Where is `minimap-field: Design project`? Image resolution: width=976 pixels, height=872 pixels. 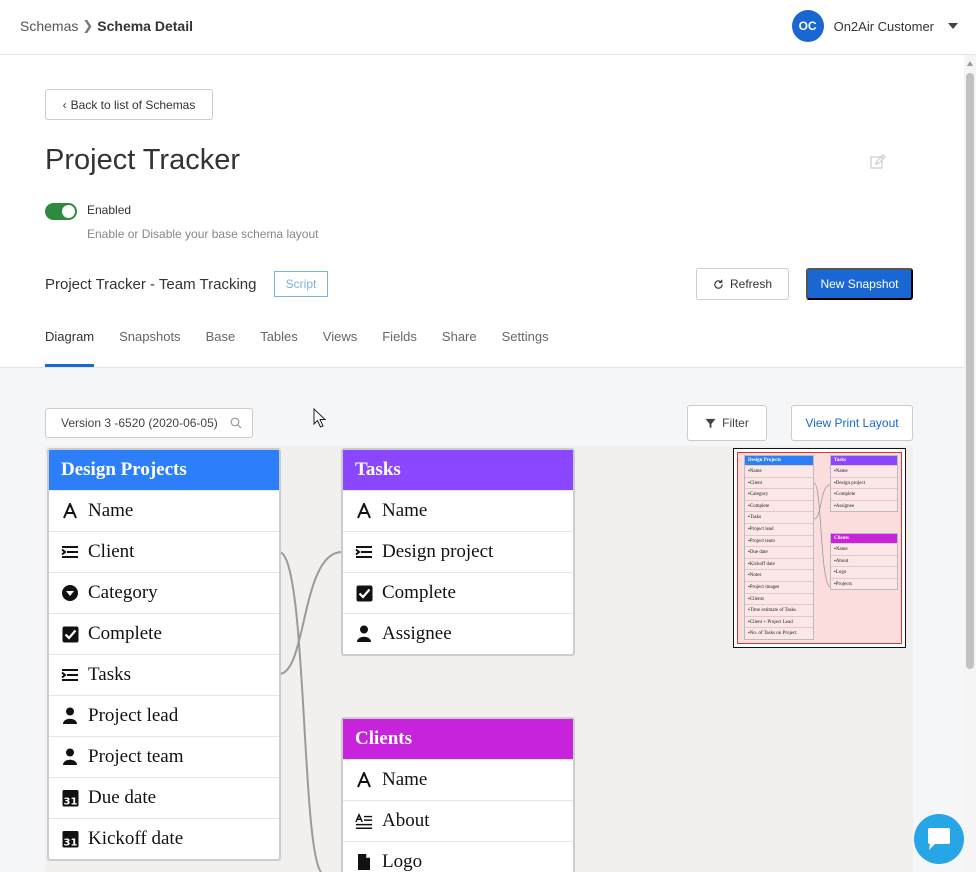
minimap-field: Design project is located at coordinates (864, 482).